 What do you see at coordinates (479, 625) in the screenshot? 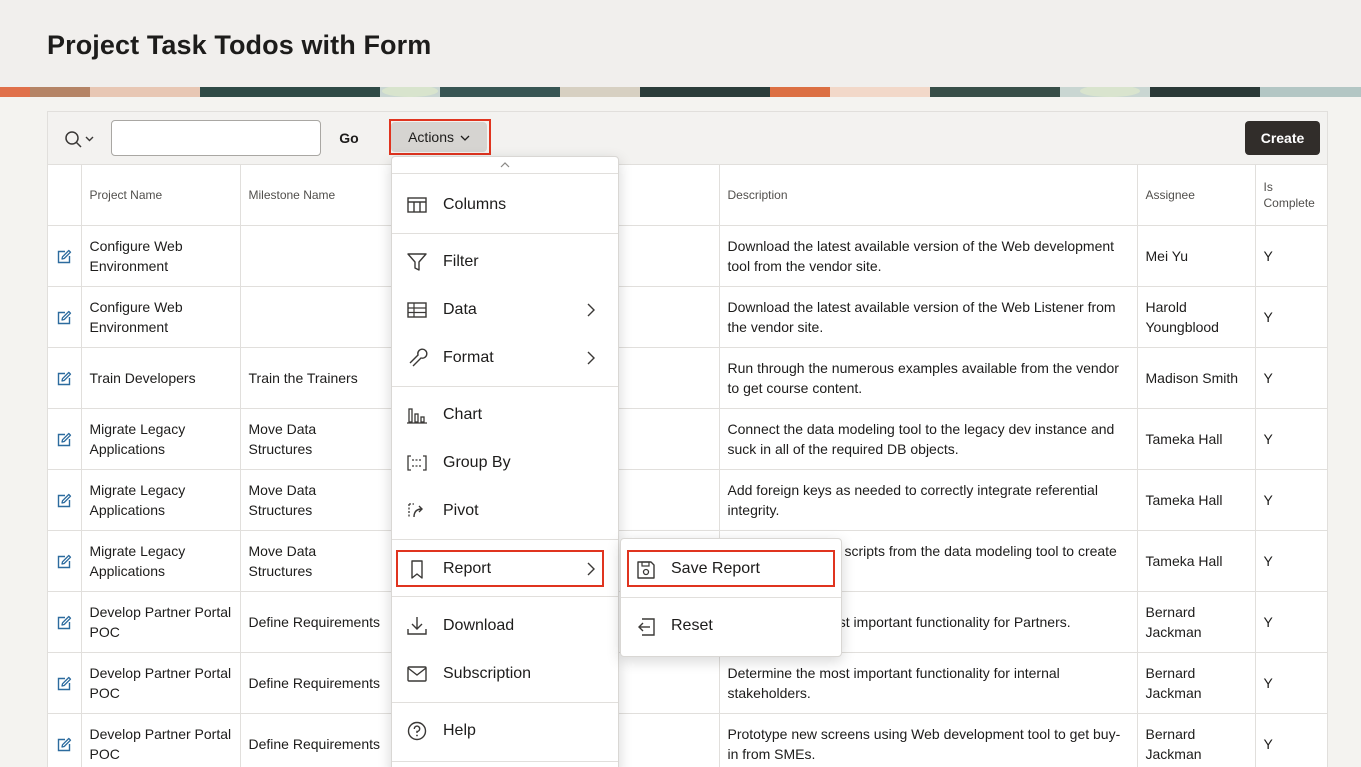
I see `menu-item-label: Download` at bounding box center [479, 625].